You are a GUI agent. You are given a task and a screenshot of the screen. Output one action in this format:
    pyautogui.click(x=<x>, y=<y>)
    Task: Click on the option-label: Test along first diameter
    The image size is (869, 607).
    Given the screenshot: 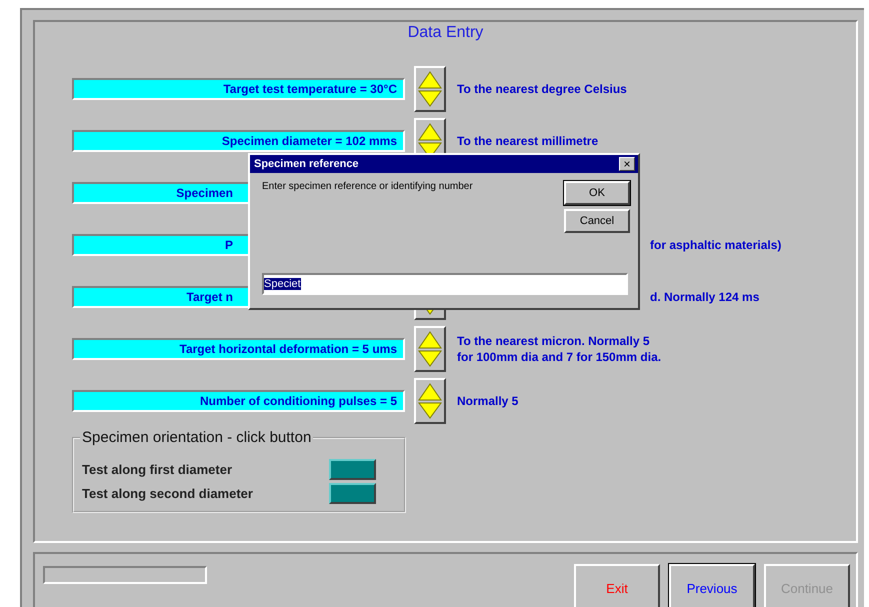 What is the action you would take?
    pyautogui.click(x=157, y=469)
    